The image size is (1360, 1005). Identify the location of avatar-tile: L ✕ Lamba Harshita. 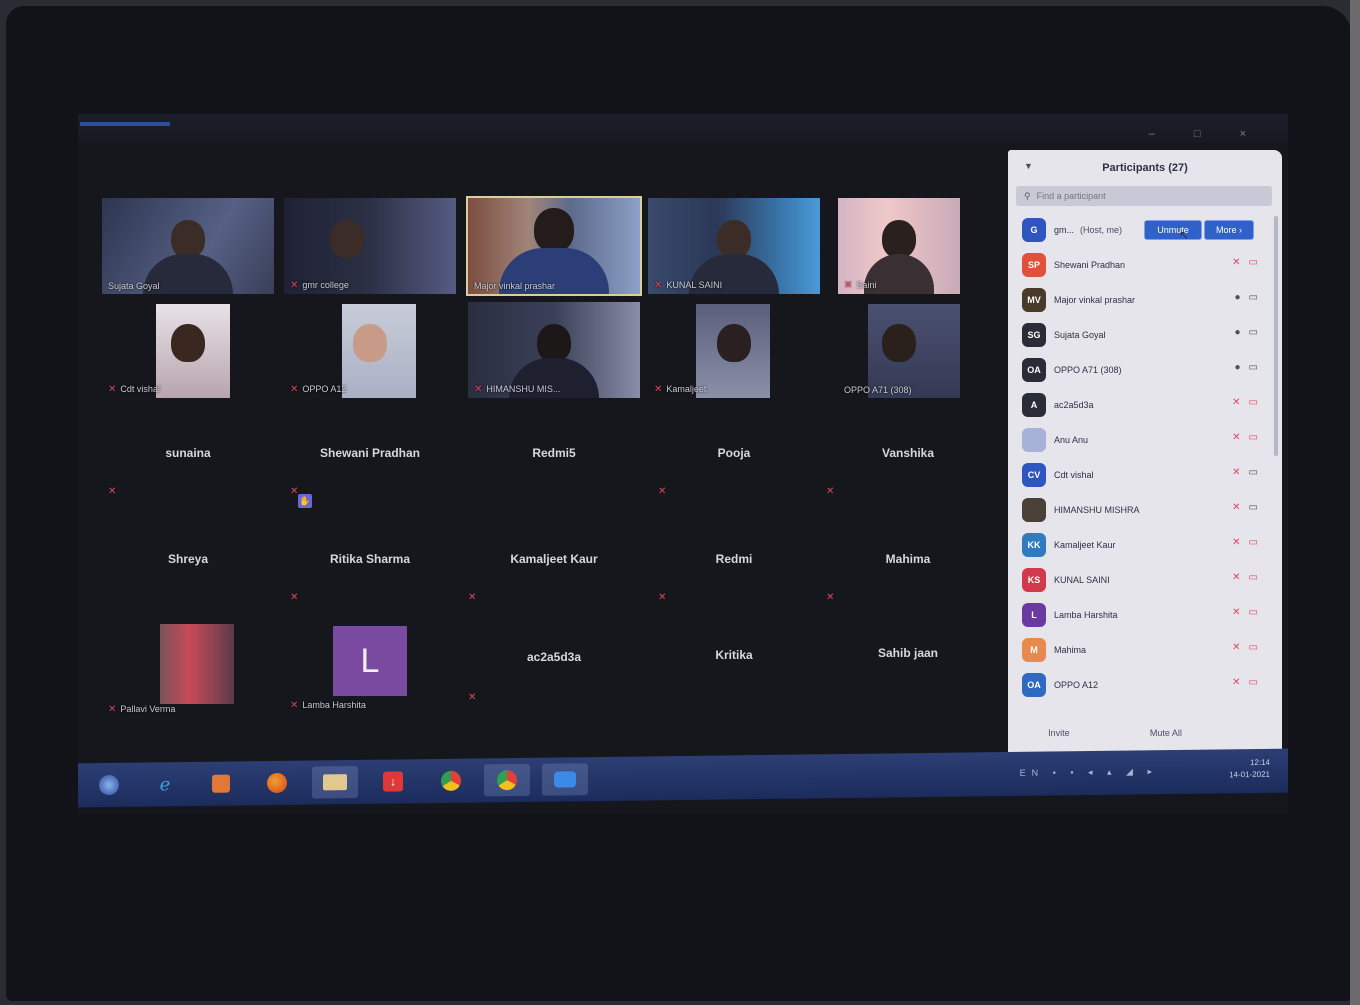
(370, 666).